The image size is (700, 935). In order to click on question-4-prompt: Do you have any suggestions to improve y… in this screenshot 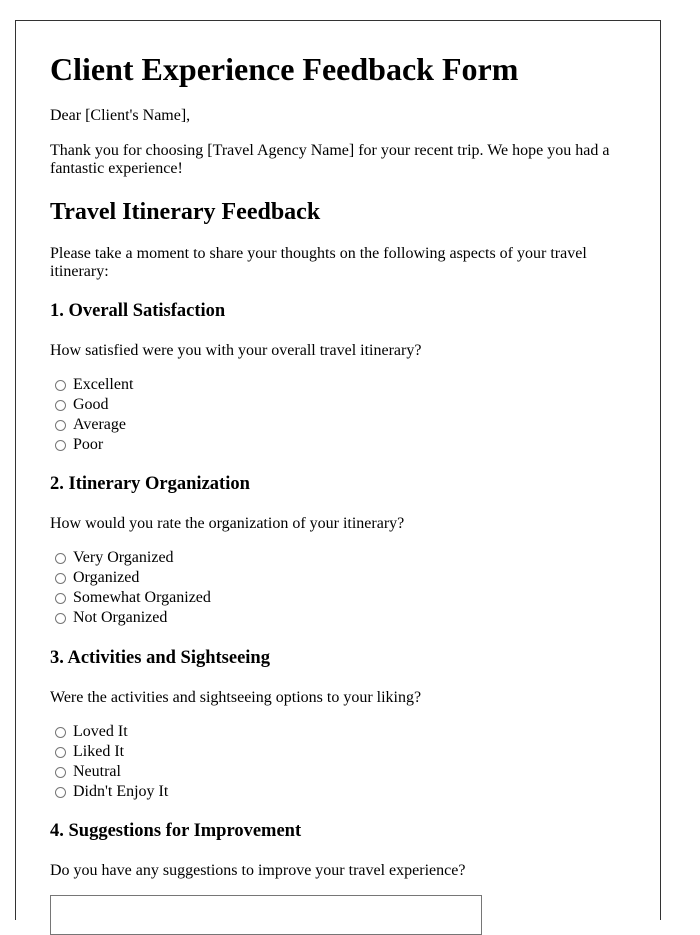, I will do `click(258, 870)`.